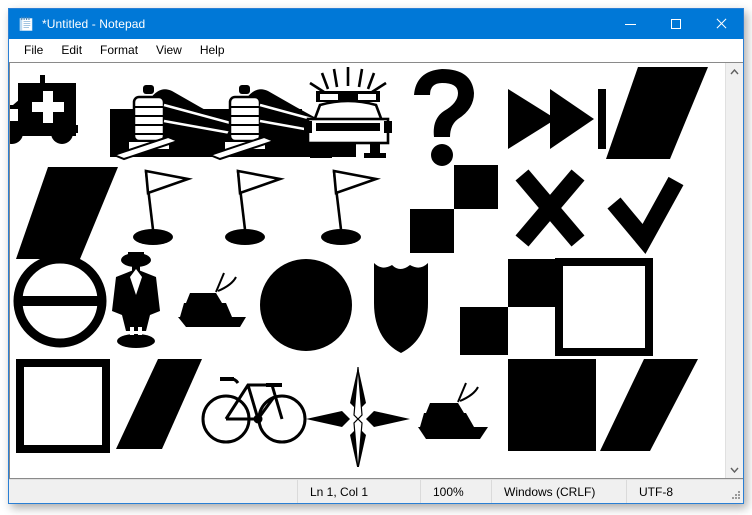 The width and height of the screenshot is (752, 515). I want to click on vertical-scrollbar, so click(734, 270).